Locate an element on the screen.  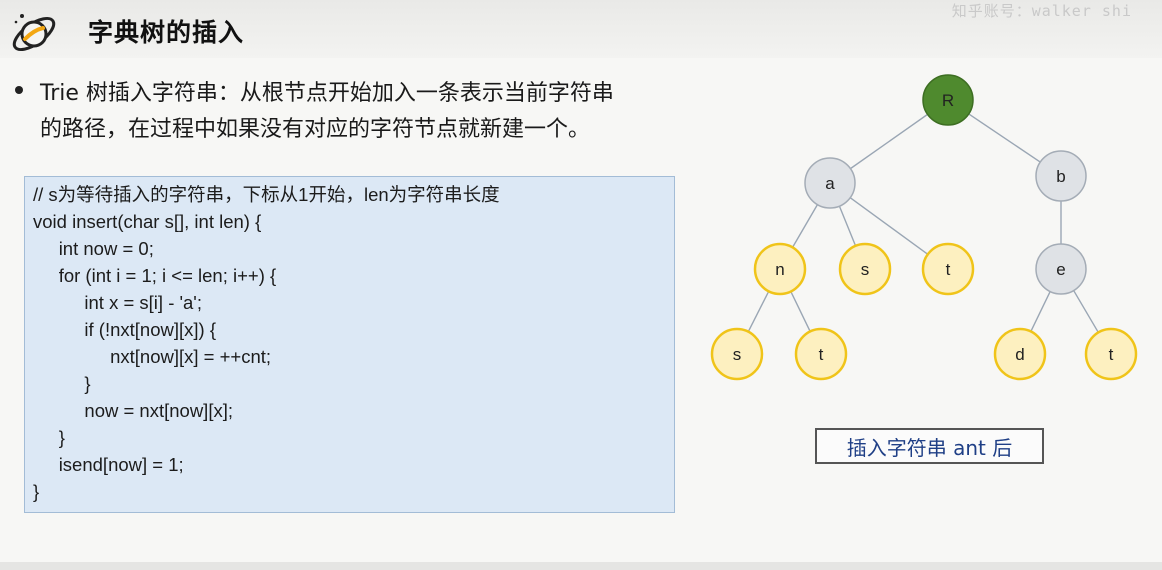
node-label: e is located at coordinates (1060, 269).